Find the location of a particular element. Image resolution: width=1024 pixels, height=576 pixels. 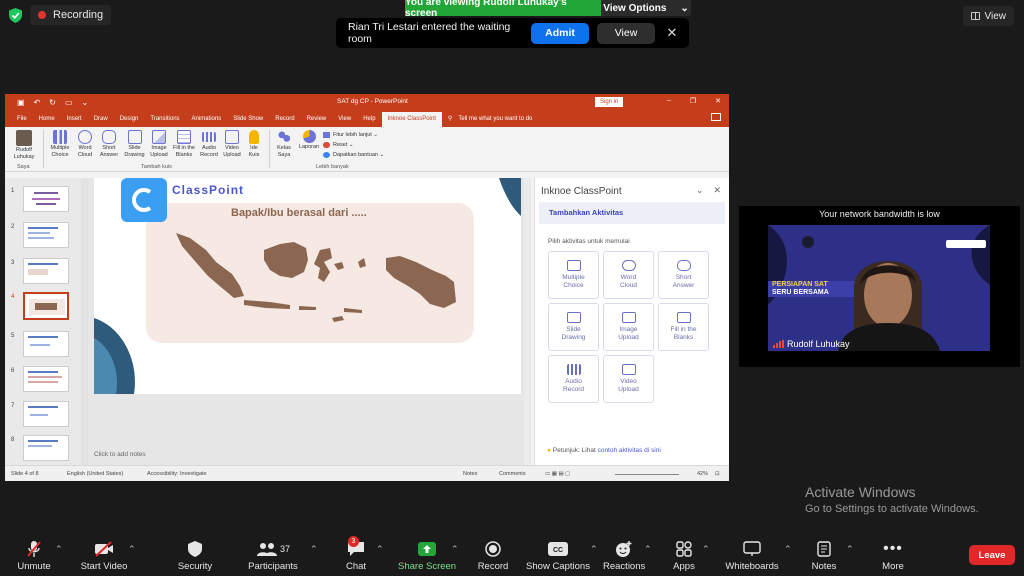

notes-toggle: Notes is located at coordinates (470, 474).